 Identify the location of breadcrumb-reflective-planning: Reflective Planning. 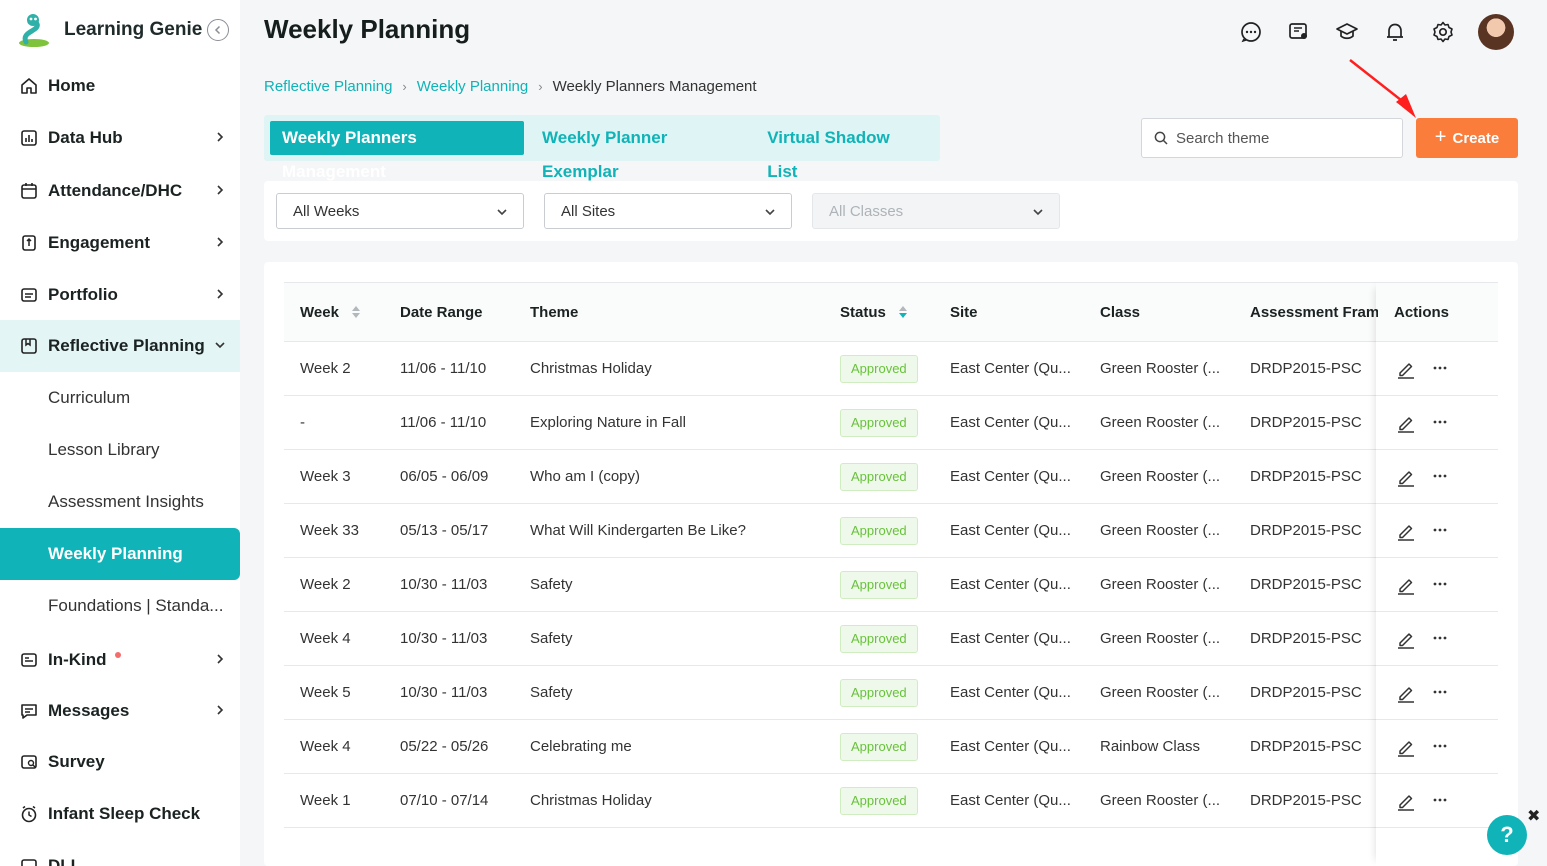
(328, 86).